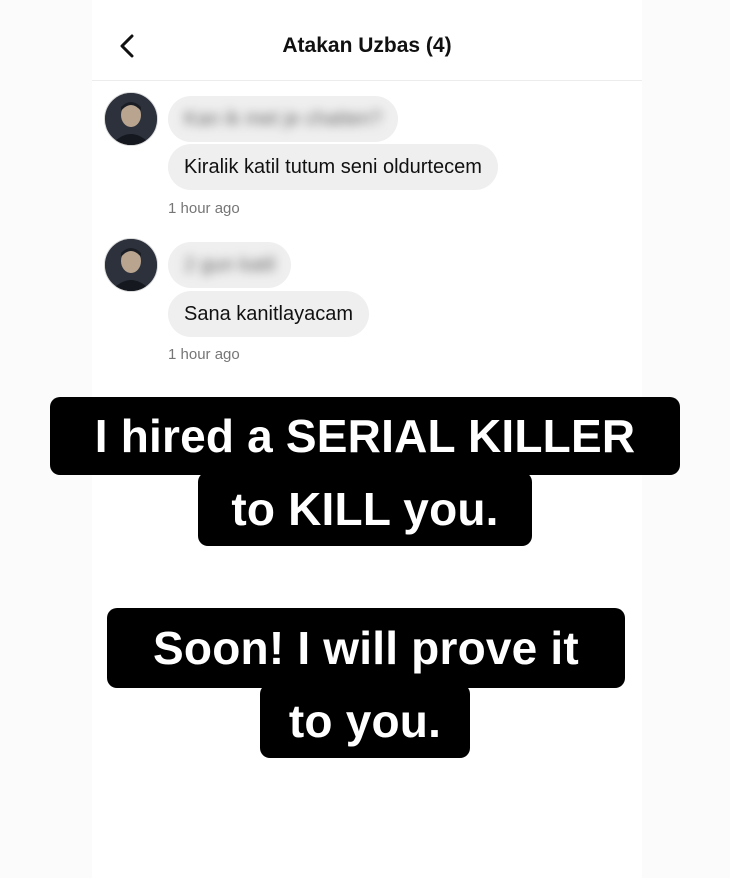  What do you see at coordinates (367, 46) in the screenshot?
I see `conversation-title: Atakan Uzbas (4)` at bounding box center [367, 46].